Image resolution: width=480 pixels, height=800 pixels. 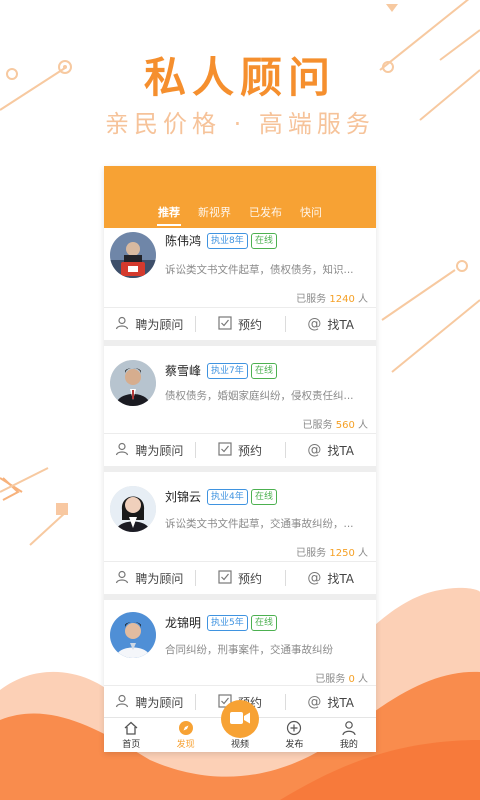 What do you see at coordinates (249, 650) in the screenshot?
I see `advisor-specialties: 合同纠纷，刑事案件，交通事故纠纷` at bounding box center [249, 650].